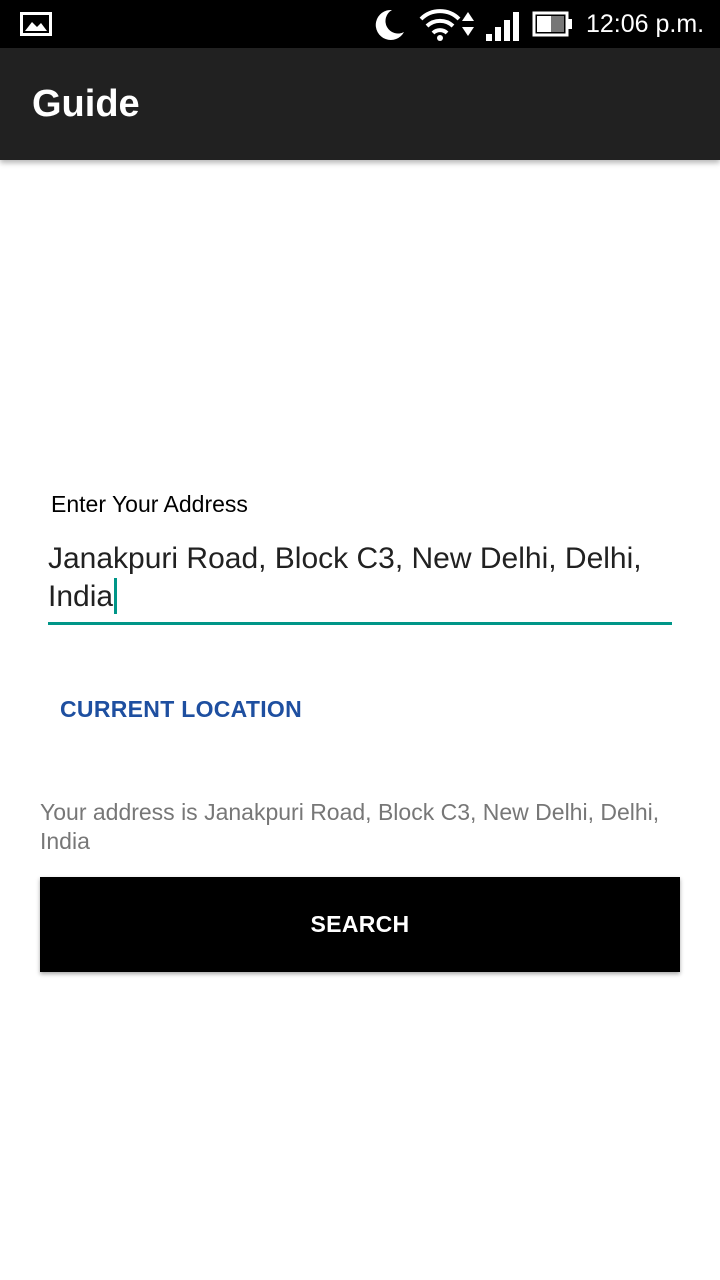 The image size is (720, 1280). I want to click on search-button-label: SEARCH, so click(360, 924).